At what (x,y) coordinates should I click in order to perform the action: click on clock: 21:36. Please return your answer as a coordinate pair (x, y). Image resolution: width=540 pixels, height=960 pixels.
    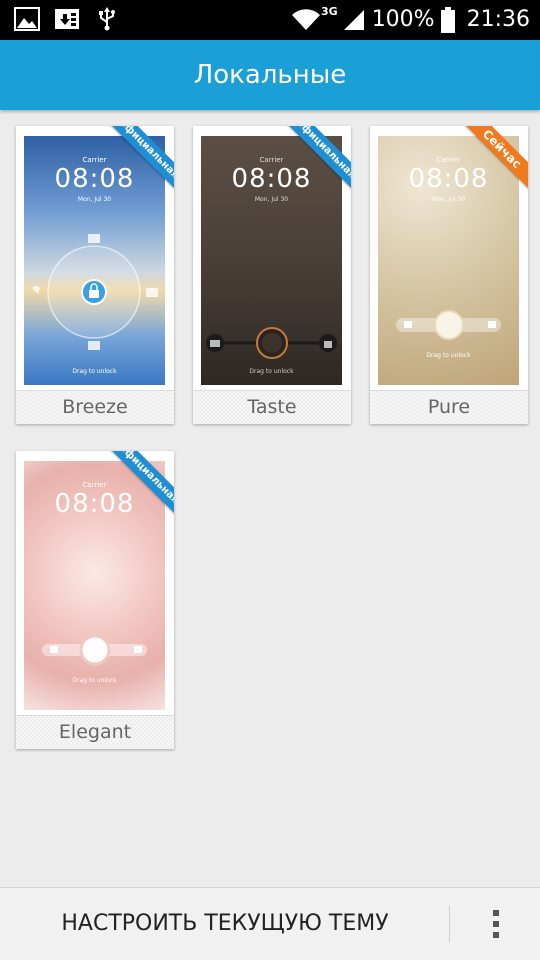
    Looking at the image, I should click on (498, 19).